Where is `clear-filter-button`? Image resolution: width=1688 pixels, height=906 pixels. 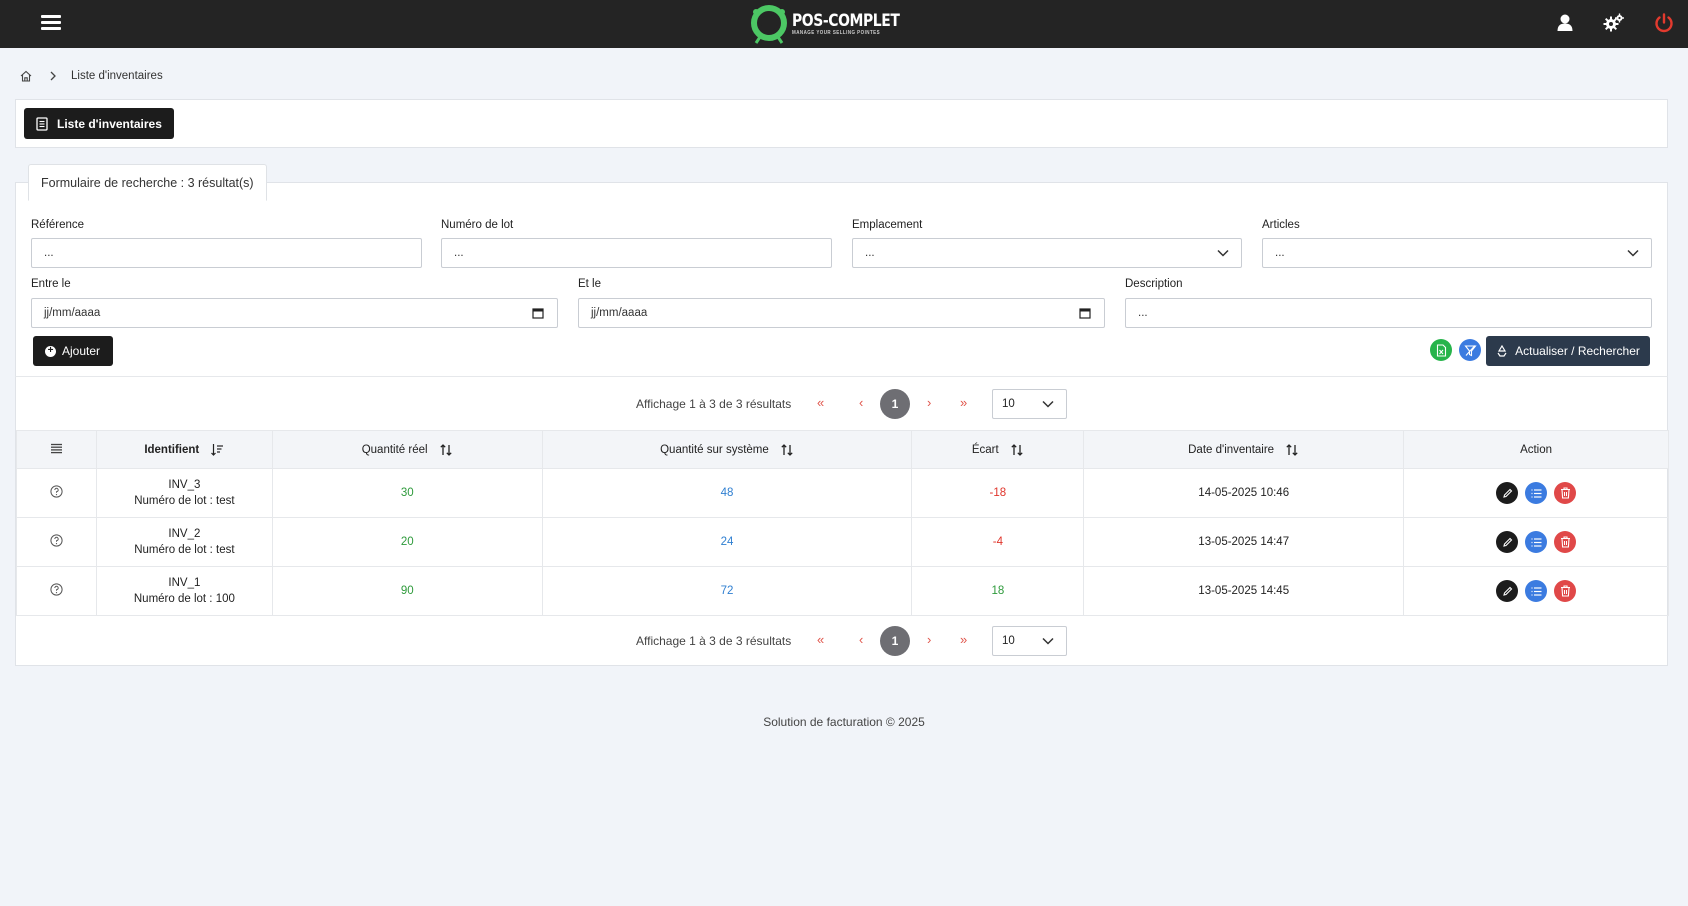 clear-filter-button is located at coordinates (1470, 350).